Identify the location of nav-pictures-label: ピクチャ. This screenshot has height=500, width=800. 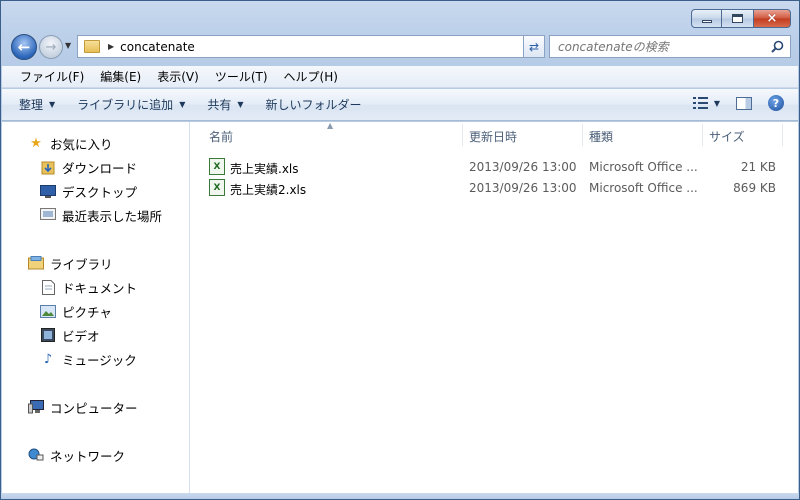
(87, 312).